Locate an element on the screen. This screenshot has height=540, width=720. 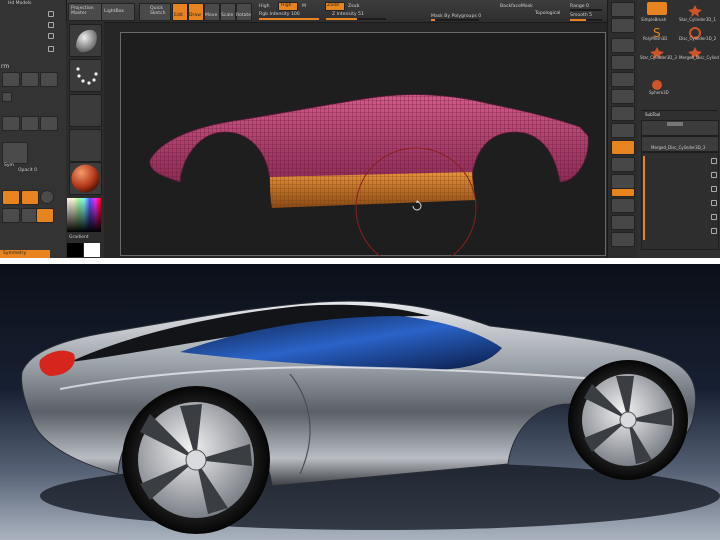
xyz-button is located at coordinates (11, 215).